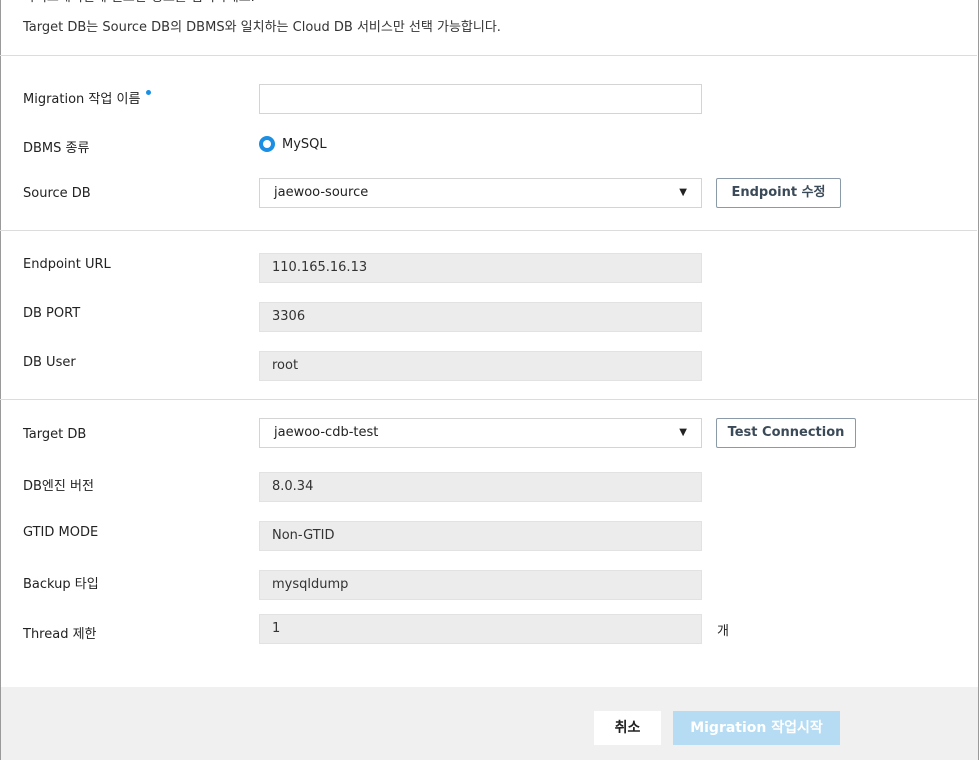 The image size is (979, 761). What do you see at coordinates (149, 92) in the screenshot?
I see `required-indicator` at bounding box center [149, 92].